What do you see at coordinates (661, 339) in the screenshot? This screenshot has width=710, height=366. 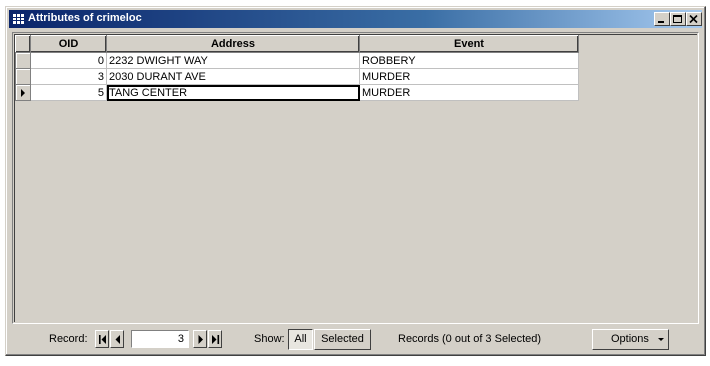 I see `chevron-down-icon` at bounding box center [661, 339].